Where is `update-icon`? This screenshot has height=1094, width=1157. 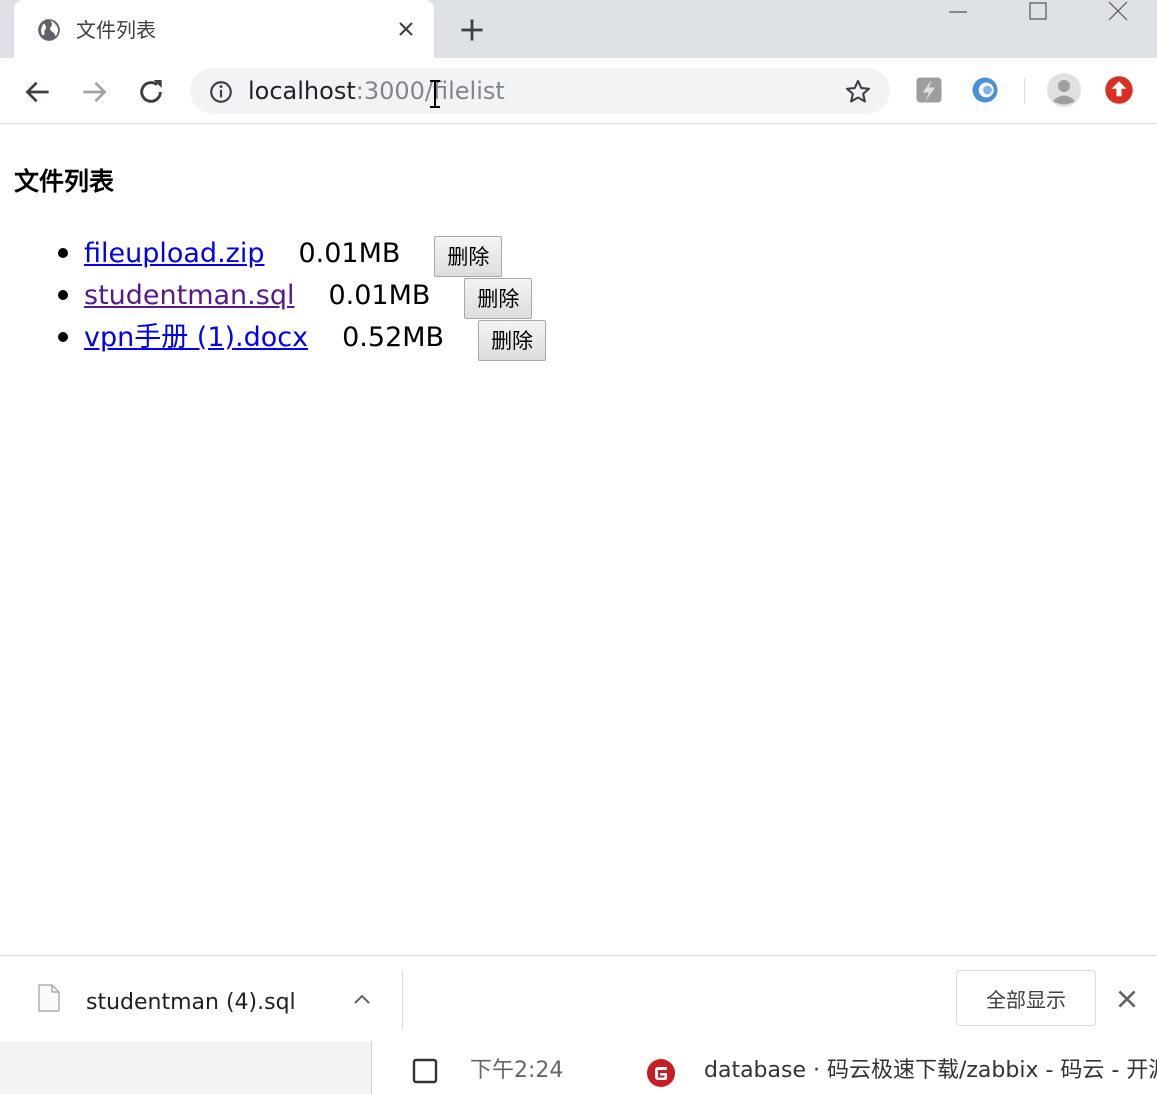 update-icon is located at coordinates (1119, 90).